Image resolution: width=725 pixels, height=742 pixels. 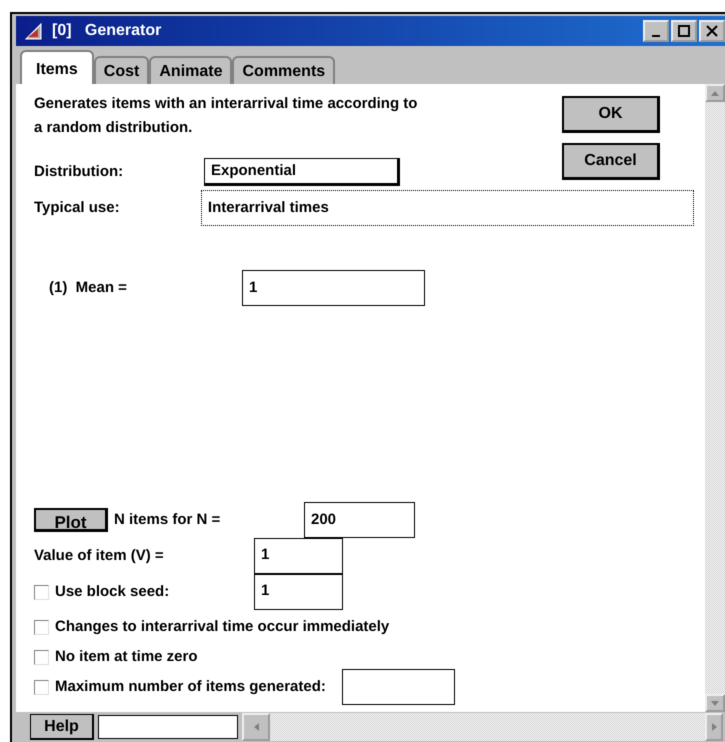 I want to click on plot-label: N items for N =, so click(x=168, y=520).